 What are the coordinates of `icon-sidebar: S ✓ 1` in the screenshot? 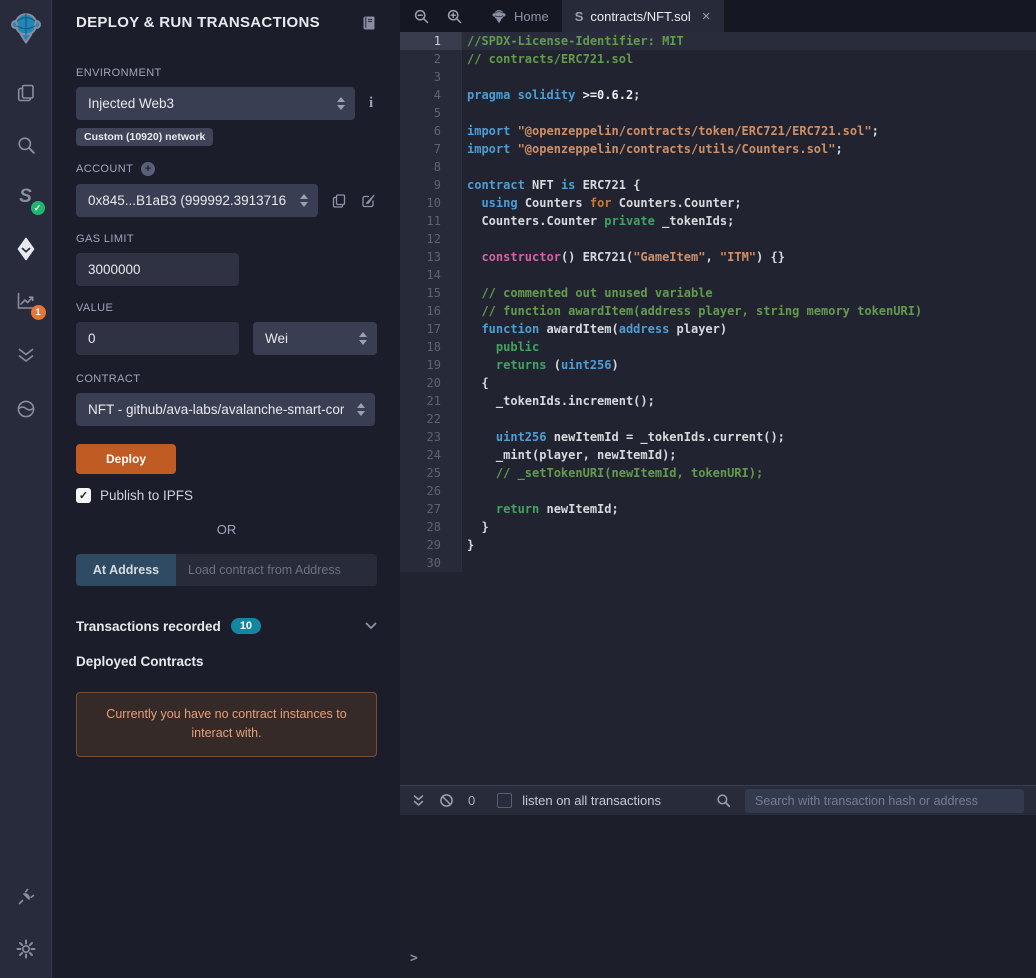 It's located at (26, 489).